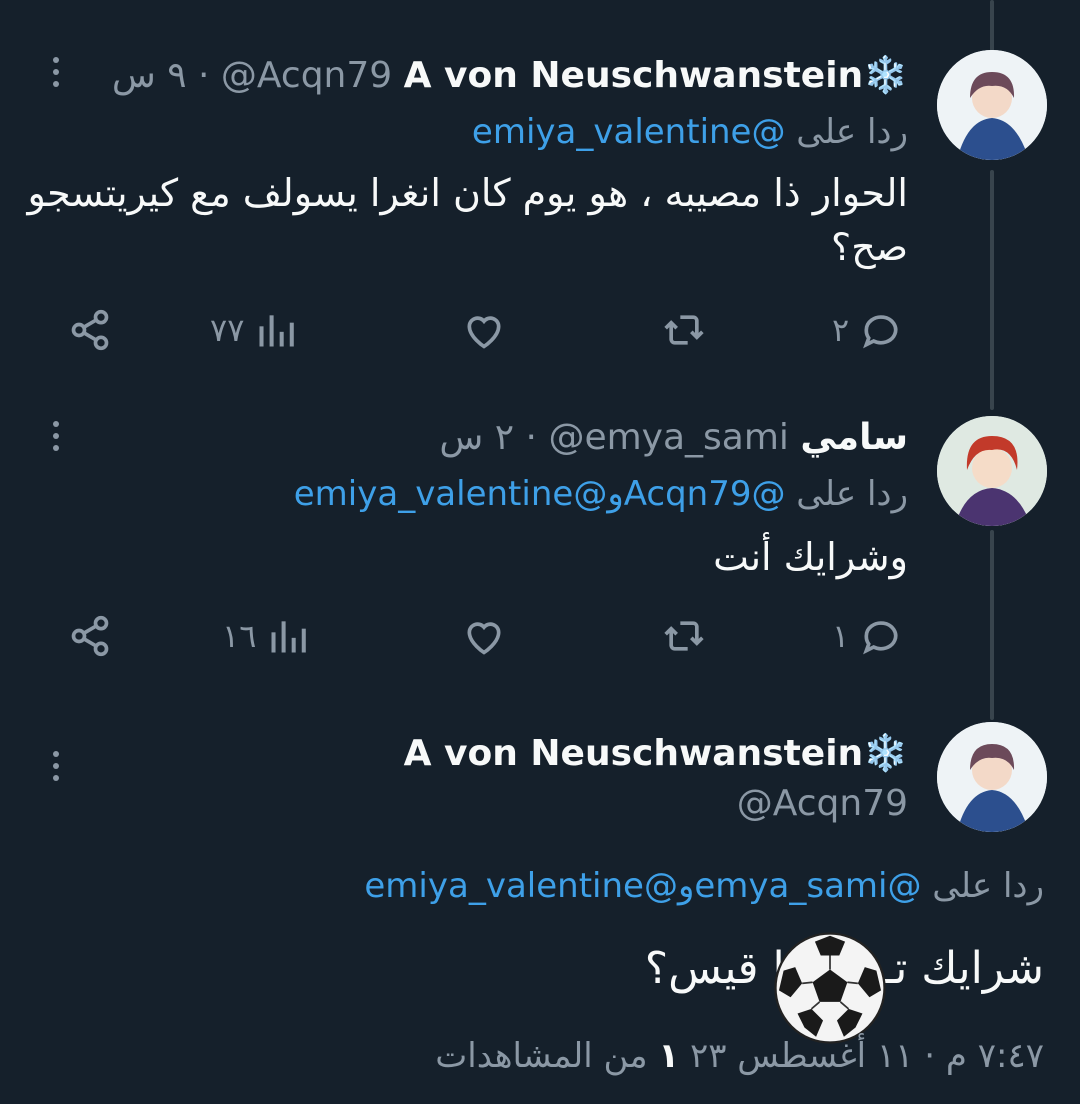 The width and height of the screenshot is (1080, 1104). Describe the element at coordinates (477, 437) in the screenshot. I see `tweet-time: ٢ س` at that location.